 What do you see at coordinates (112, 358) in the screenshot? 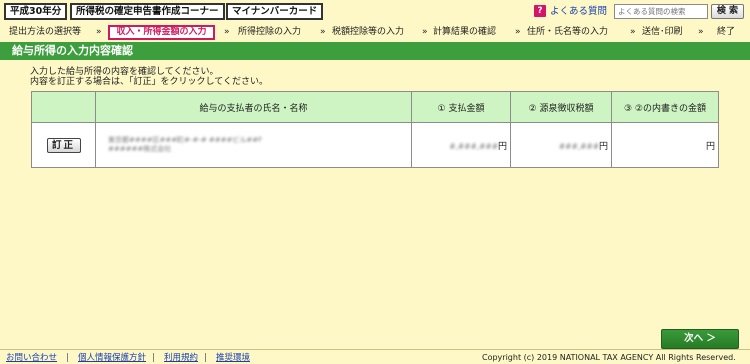
I see `footer-link-privacy: 個人情報保護方針` at bounding box center [112, 358].